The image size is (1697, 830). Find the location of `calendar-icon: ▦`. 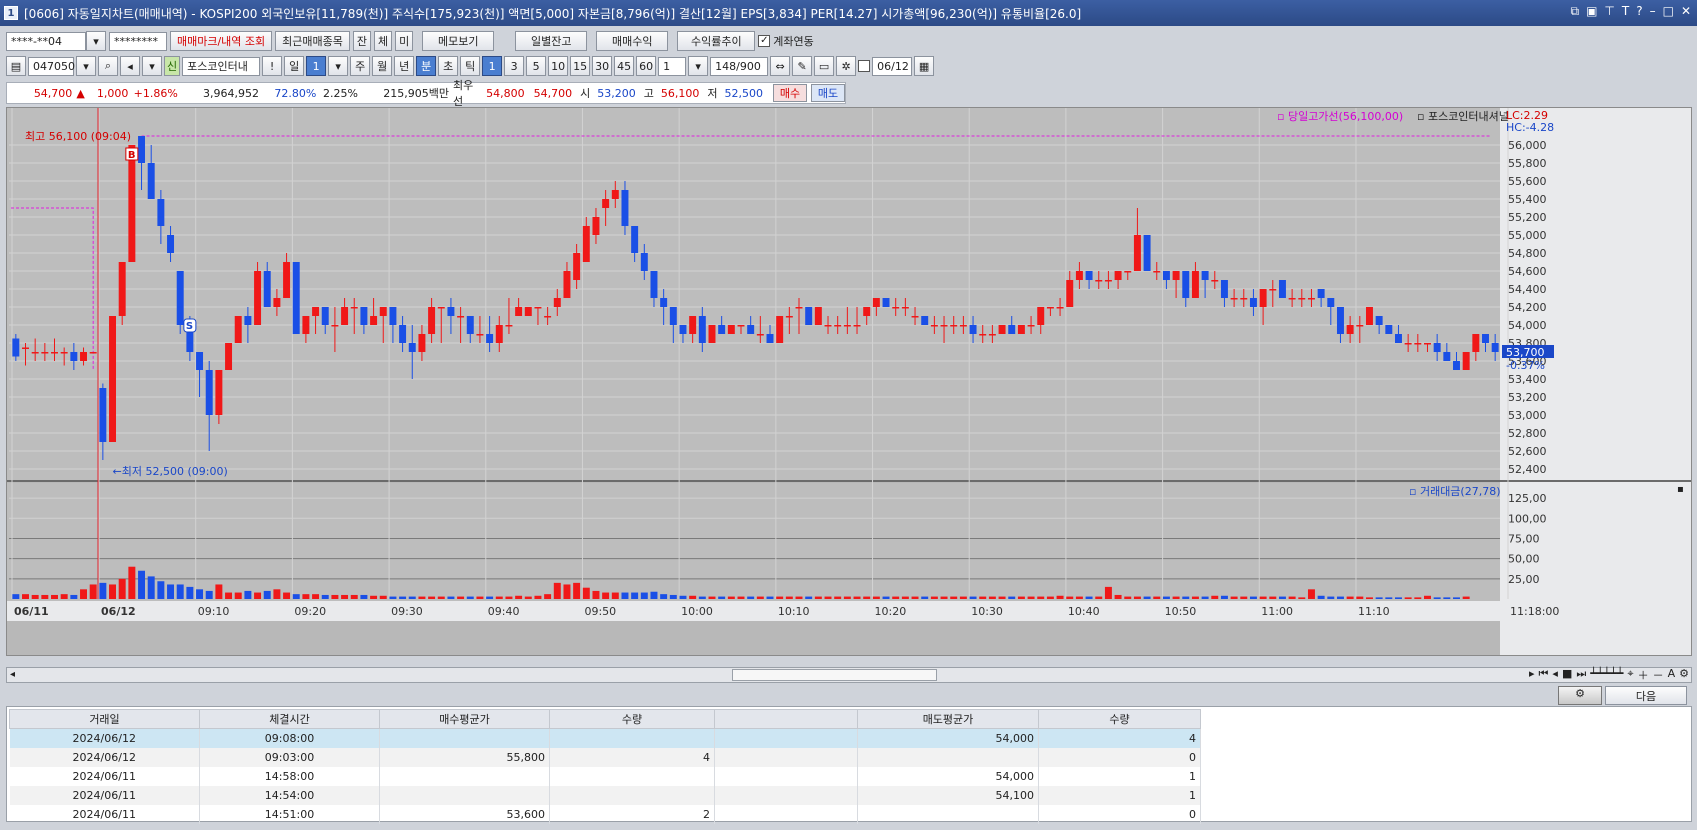

calendar-icon: ▦ is located at coordinates (924, 66).